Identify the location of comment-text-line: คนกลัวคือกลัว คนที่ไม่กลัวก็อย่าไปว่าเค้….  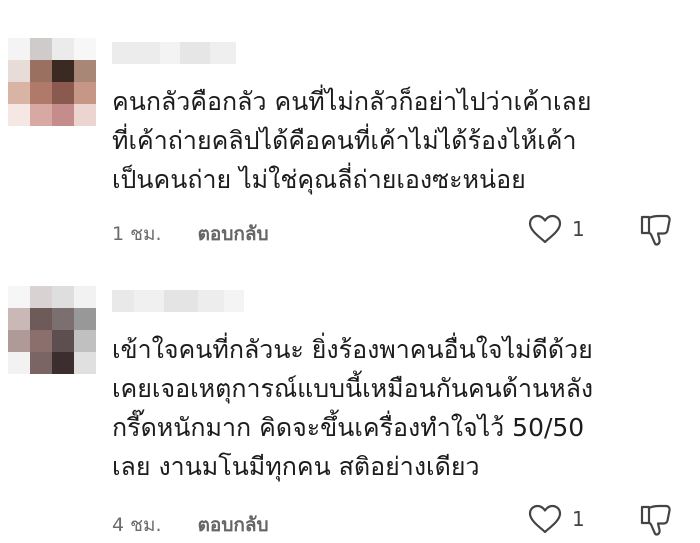
(352, 101).